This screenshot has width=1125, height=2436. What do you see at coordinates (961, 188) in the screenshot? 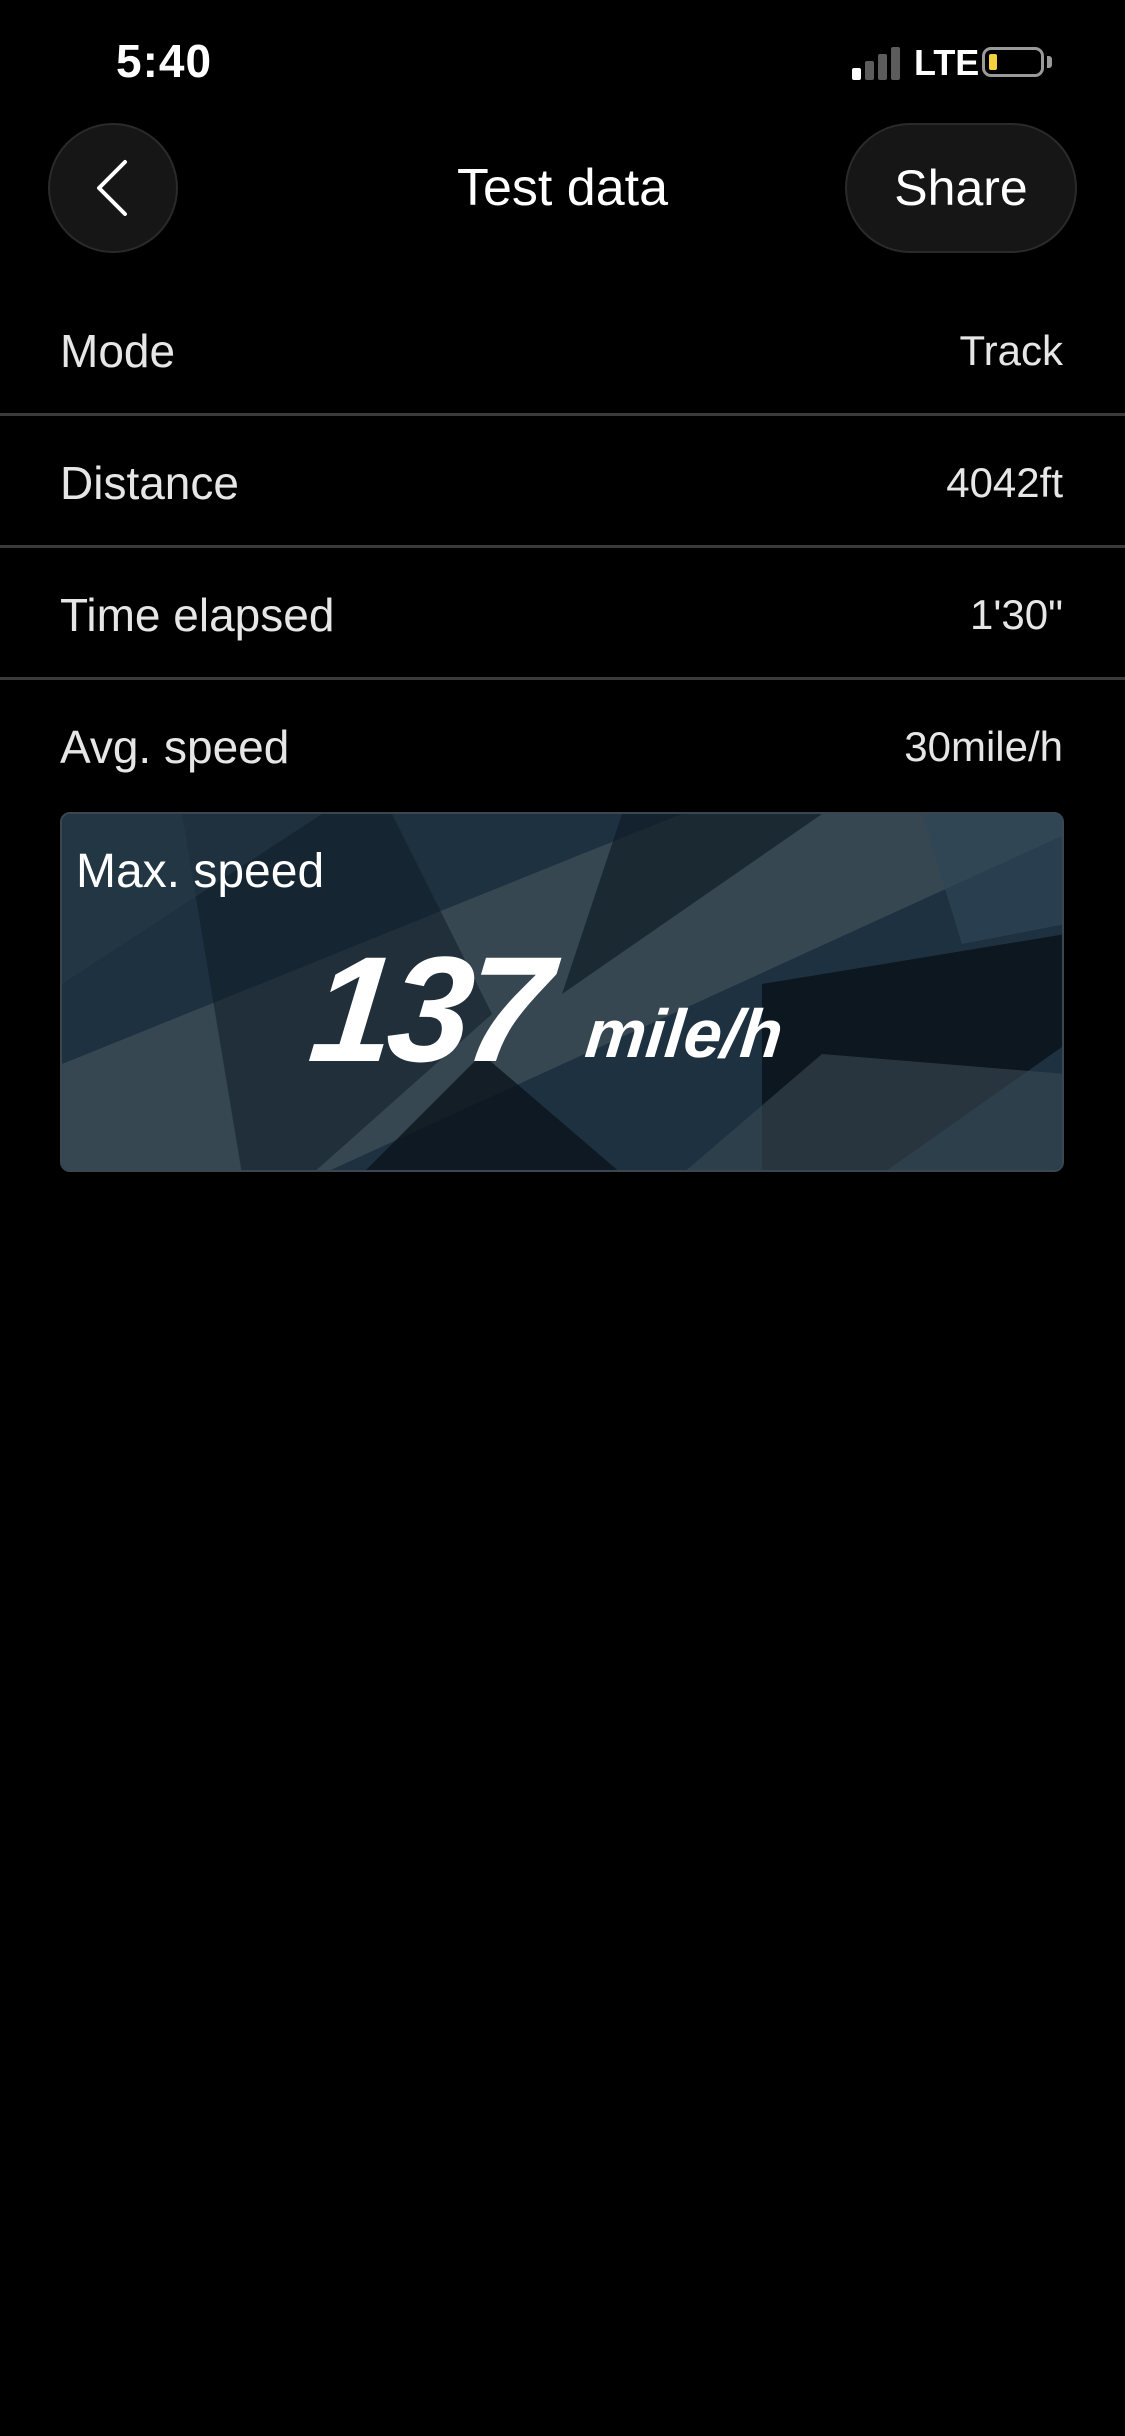
I see `share-button: Share` at bounding box center [961, 188].